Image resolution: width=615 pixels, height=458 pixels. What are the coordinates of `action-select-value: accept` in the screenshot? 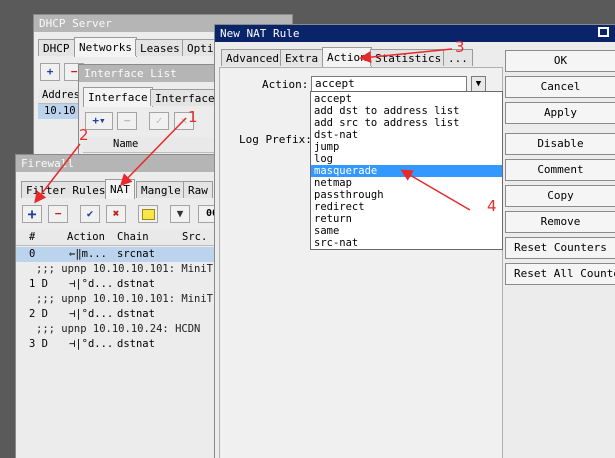 It's located at (335, 83).